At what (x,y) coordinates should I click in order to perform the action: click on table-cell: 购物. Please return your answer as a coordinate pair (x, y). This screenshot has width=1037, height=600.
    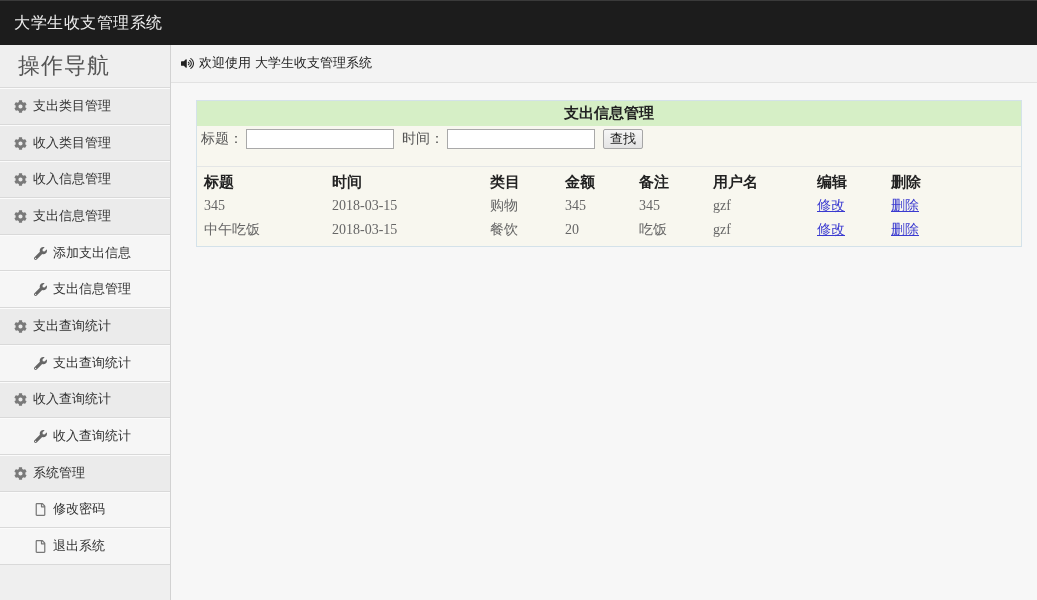
    Looking at the image, I should click on (504, 205).